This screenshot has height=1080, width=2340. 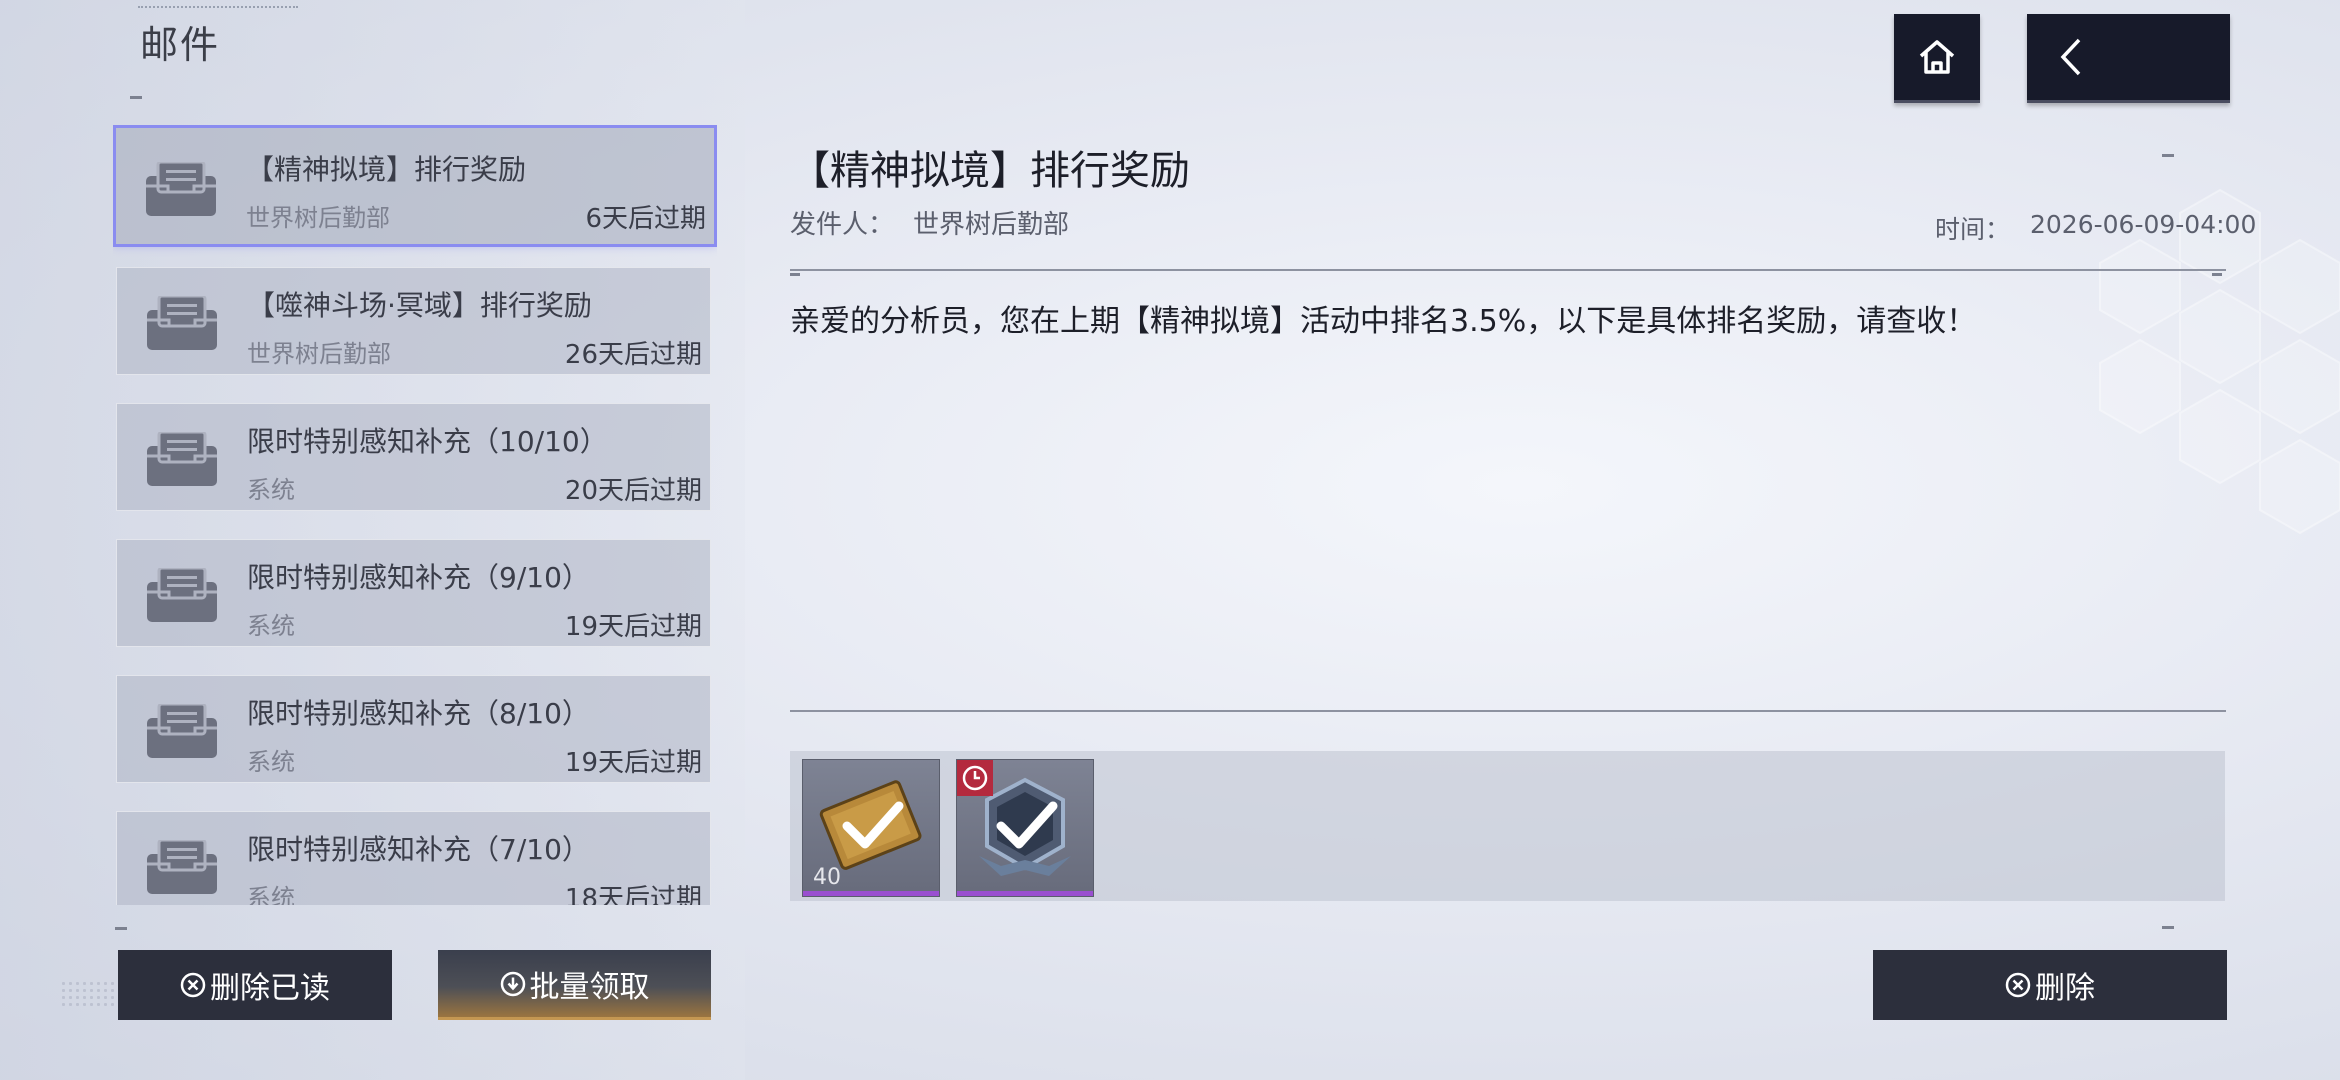 What do you see at coordinates (2065, 988) in the screenshot?
I see `delete-label: 删除` at bounding box center [2065, 988].